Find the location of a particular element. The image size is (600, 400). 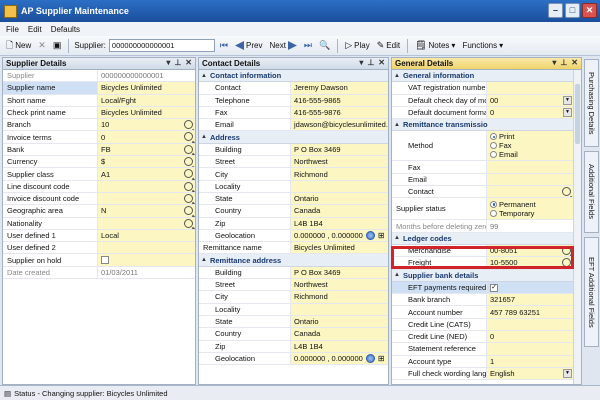

method-radio-fax: Fax is located at coordinates (501, 145).